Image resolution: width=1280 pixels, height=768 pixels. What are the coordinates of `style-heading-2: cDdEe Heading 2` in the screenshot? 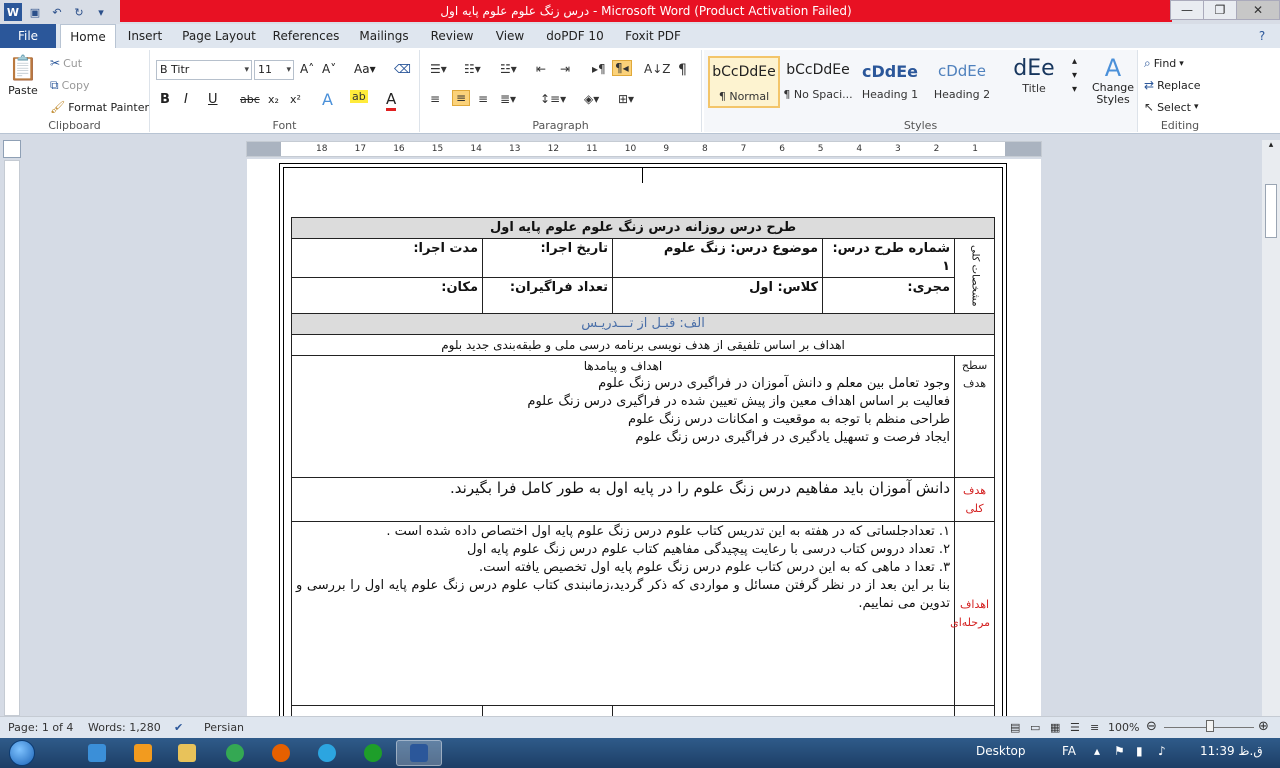 It's located at (962, 82).